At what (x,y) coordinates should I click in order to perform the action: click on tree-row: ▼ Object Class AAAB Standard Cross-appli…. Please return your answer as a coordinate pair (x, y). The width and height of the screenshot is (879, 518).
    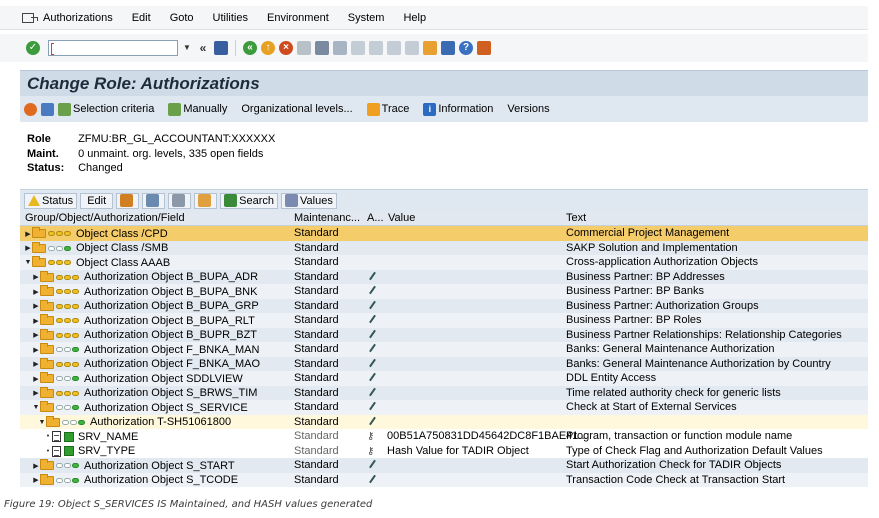
    Looking at the image, I should click on (444, 262).